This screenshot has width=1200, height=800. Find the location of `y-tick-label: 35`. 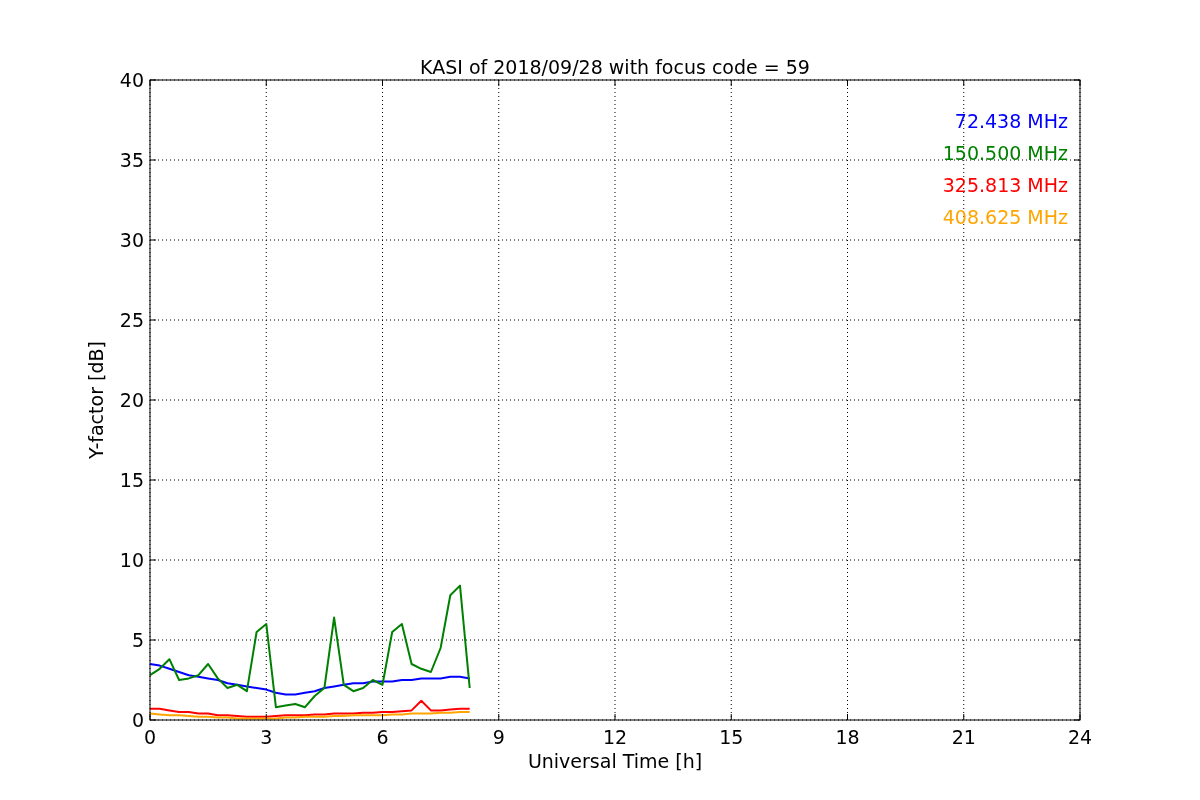

y-tick-label: 35 is located at coordinates (131, 160).